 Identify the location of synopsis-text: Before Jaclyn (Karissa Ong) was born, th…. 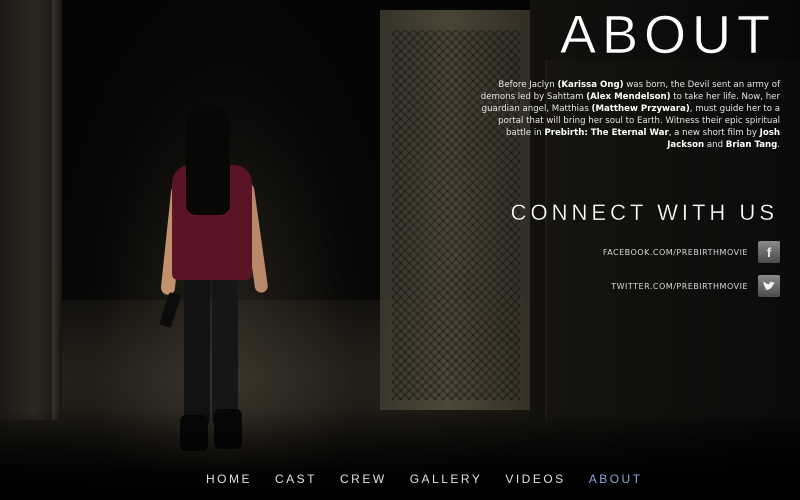
(630, 115).